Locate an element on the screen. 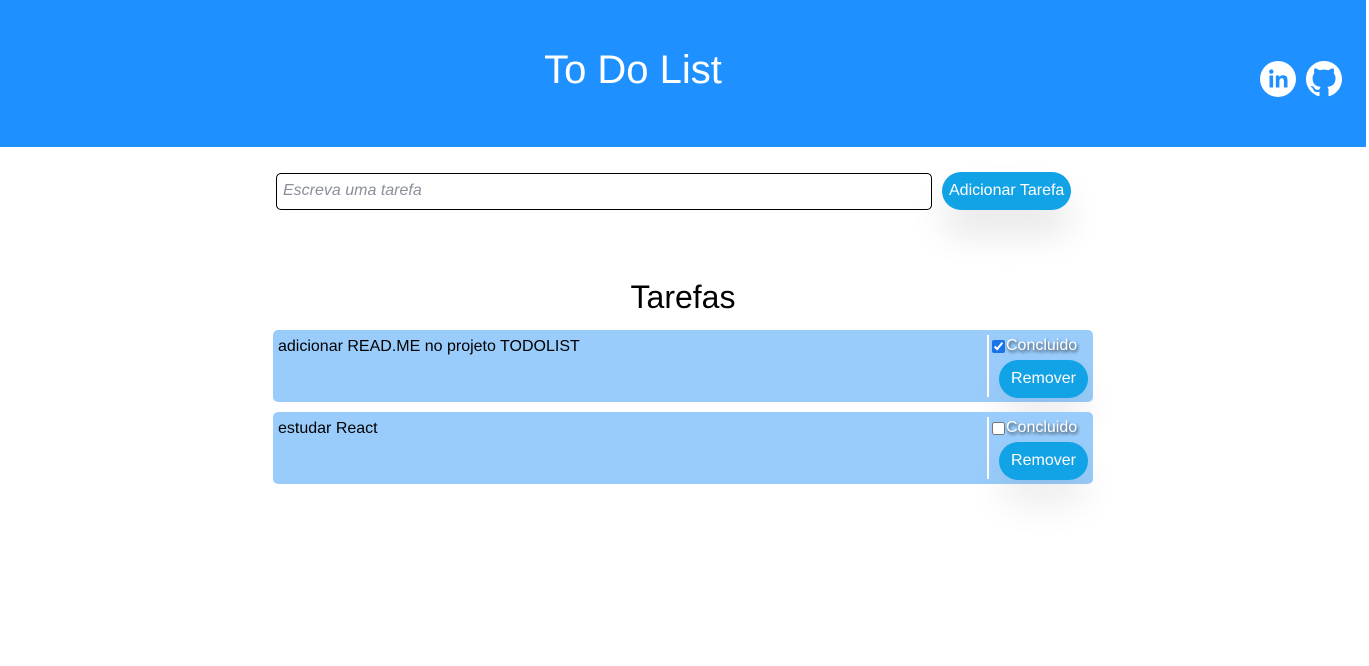 The width and height of the screenshot is (1369, 666). github-icon is located at coordinates (1324, 79).